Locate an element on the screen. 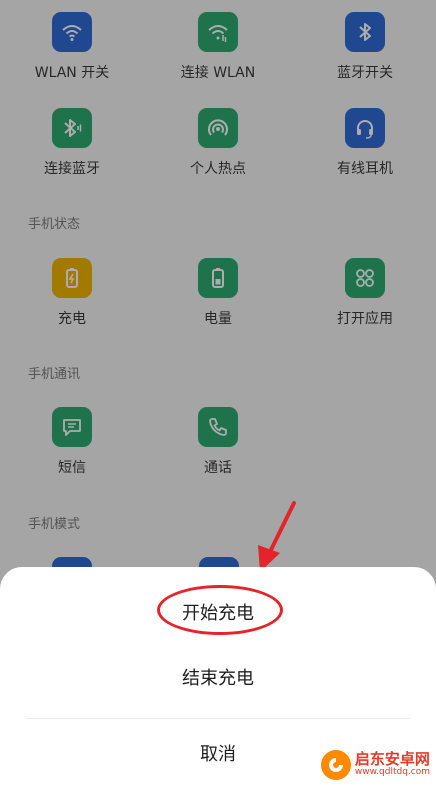 This screenshot has width=436, height=786. end-charging-button: 结束充电 is located at coordinates (218, 677).